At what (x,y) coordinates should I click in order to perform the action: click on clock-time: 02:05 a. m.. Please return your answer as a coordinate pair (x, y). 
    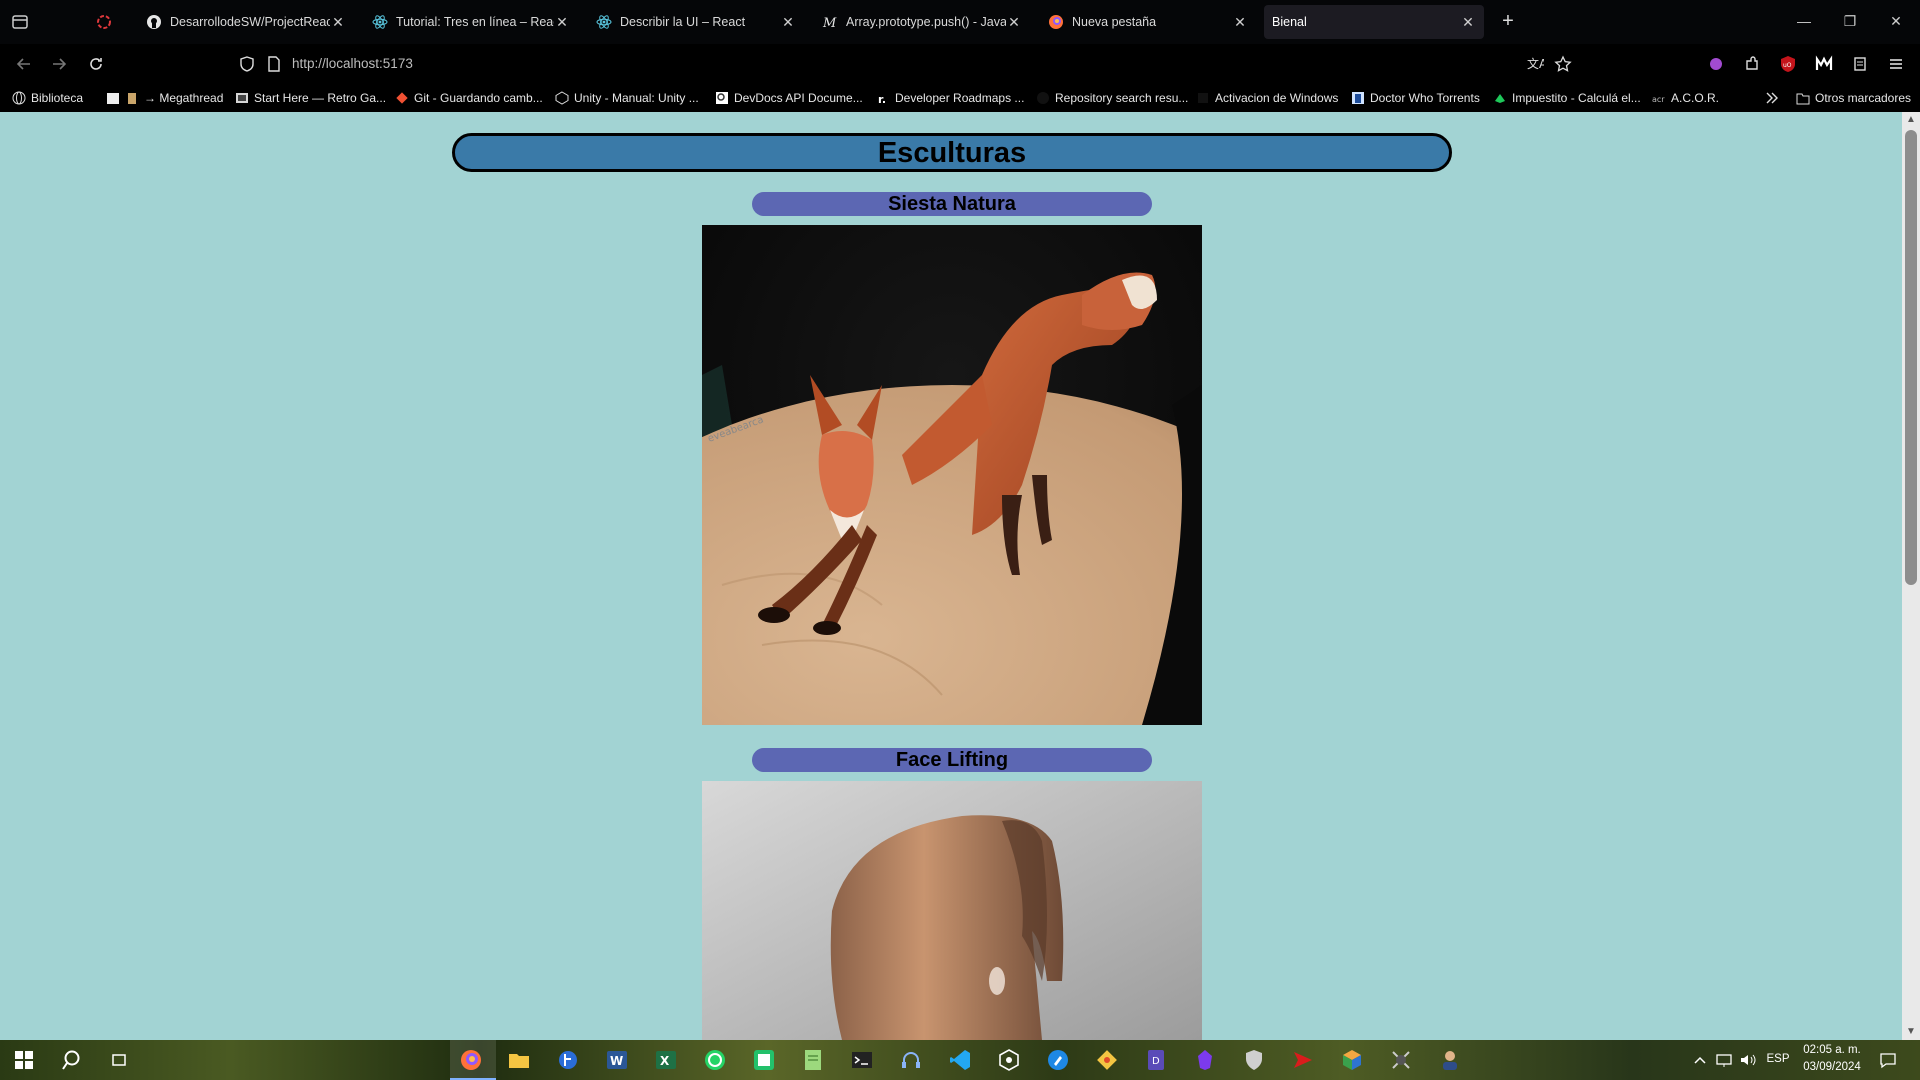
    Looking at the image, I should click on (1832, 1050).